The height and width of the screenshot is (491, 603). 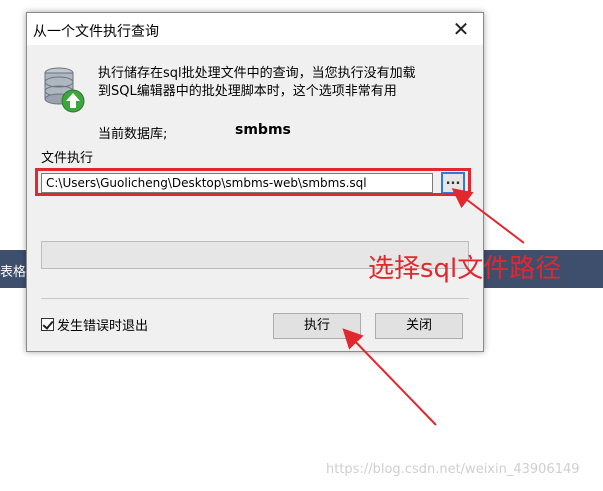 What do you see at coordinates (67, 158) in the screenshot?
I see `file-execute-label: 文件执行` at bounding box center [67, 158].